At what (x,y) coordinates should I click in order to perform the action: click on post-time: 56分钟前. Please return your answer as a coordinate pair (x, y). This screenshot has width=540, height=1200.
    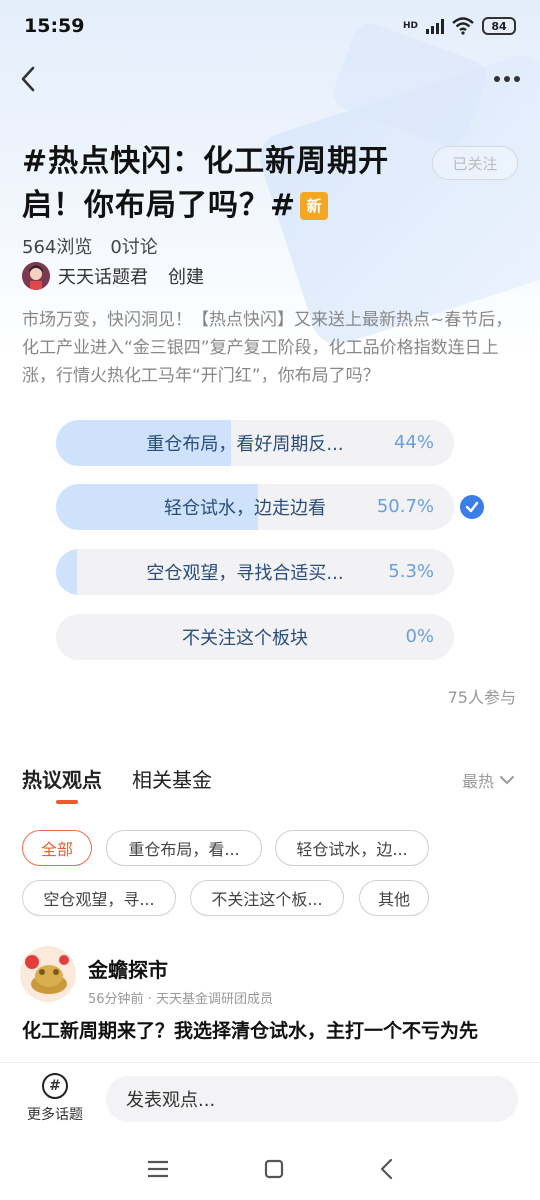
    Looking at the image, I should click on (116, 999).